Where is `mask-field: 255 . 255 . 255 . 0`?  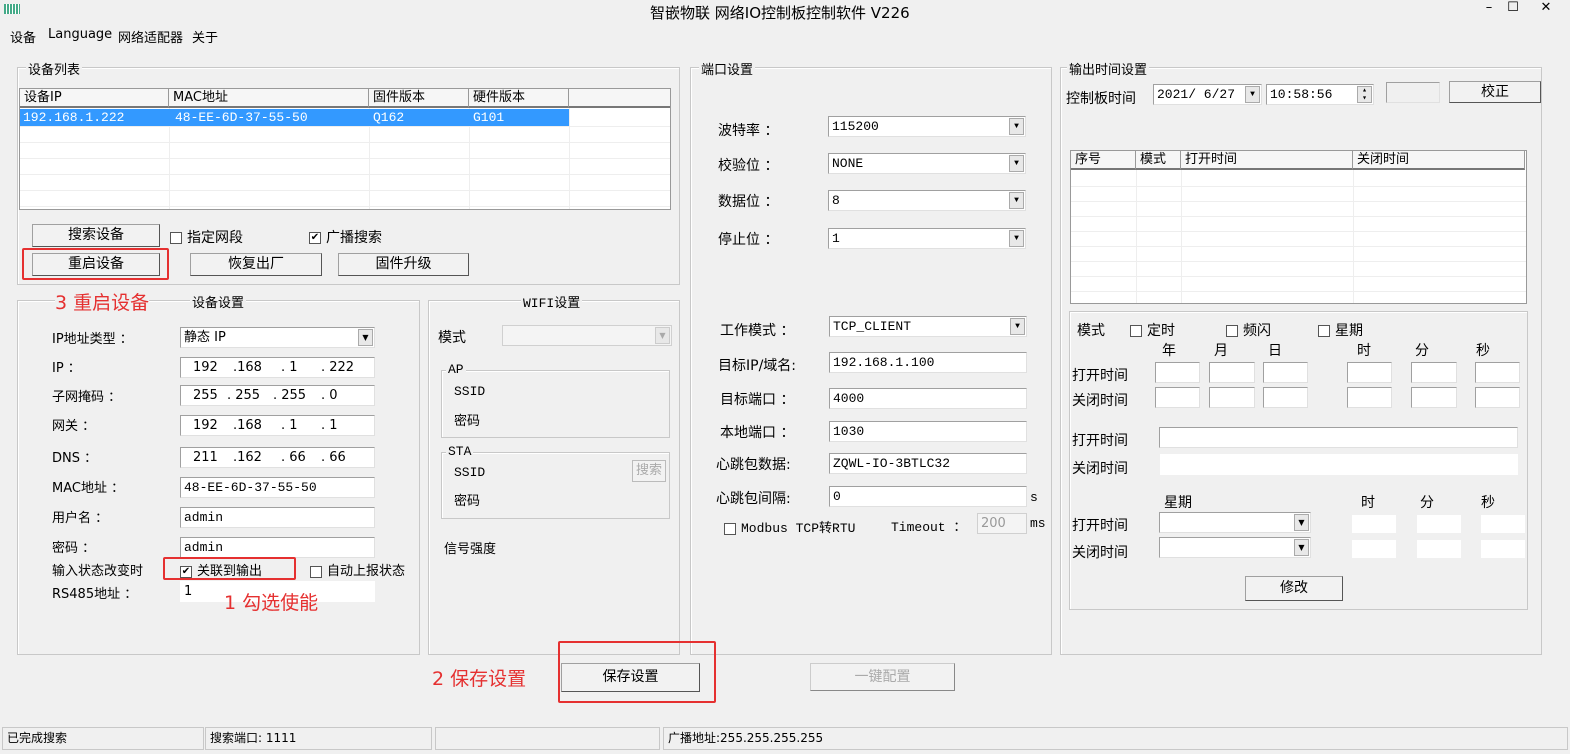
mask-field: 255 . 255 . 255 . 0 is located at coordinates (277, 395).